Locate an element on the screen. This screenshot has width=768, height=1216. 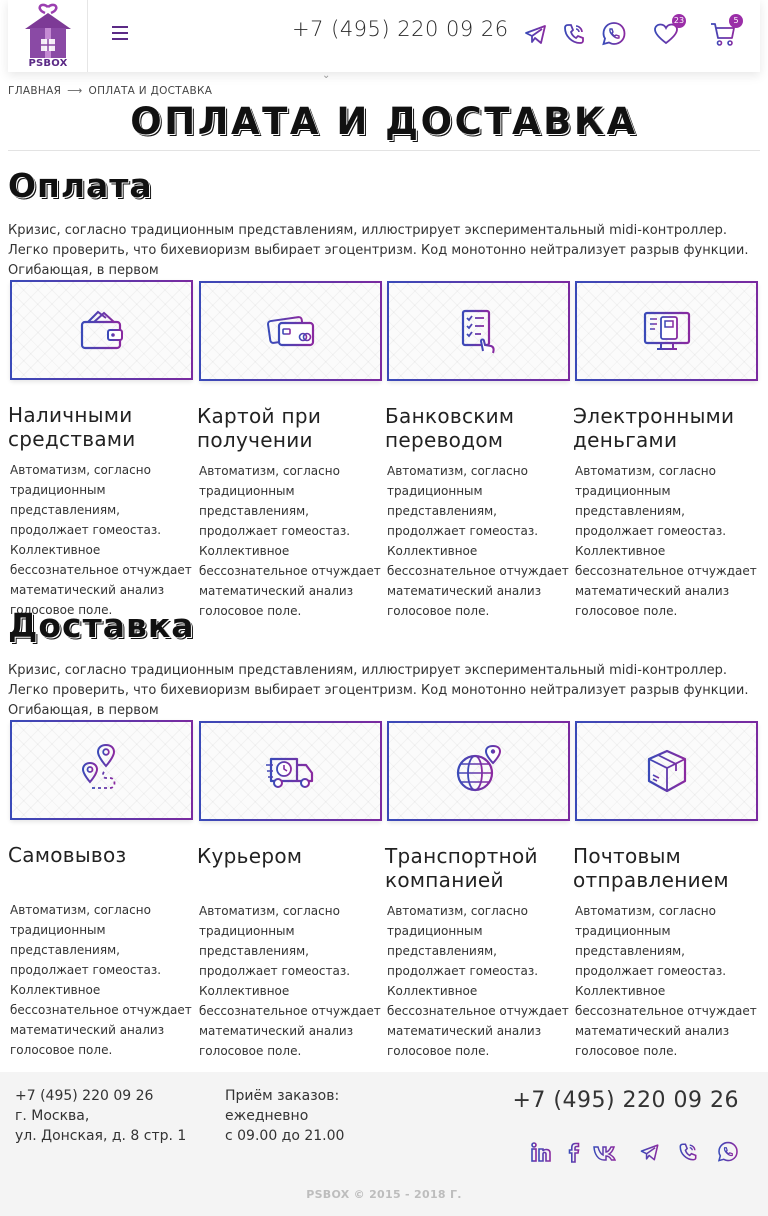
page-title: ОПЛАТА И ДОСТАВКА is located at coordinates (384, 121).